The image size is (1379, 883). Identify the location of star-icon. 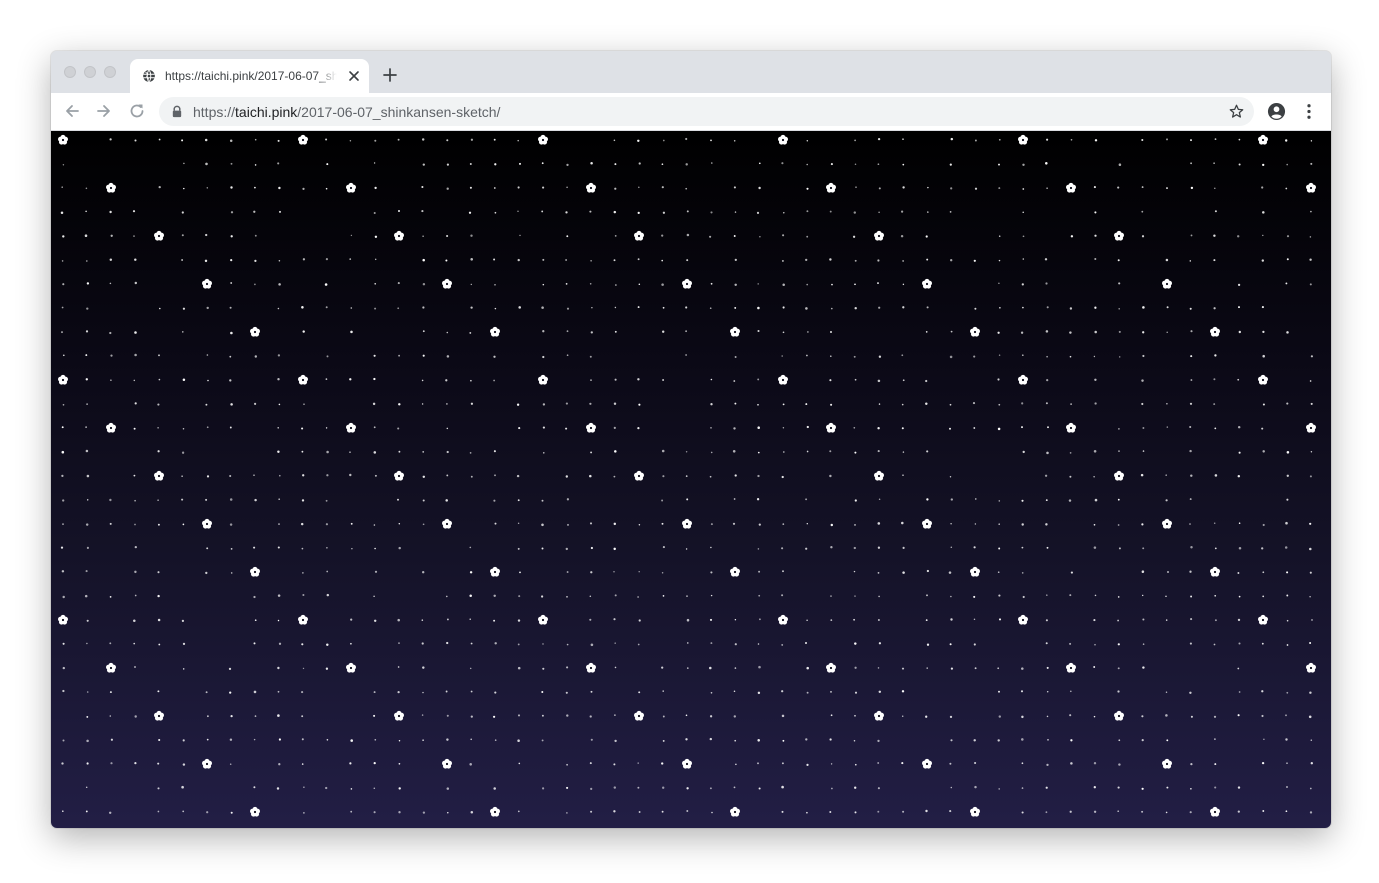
(1236, 111).